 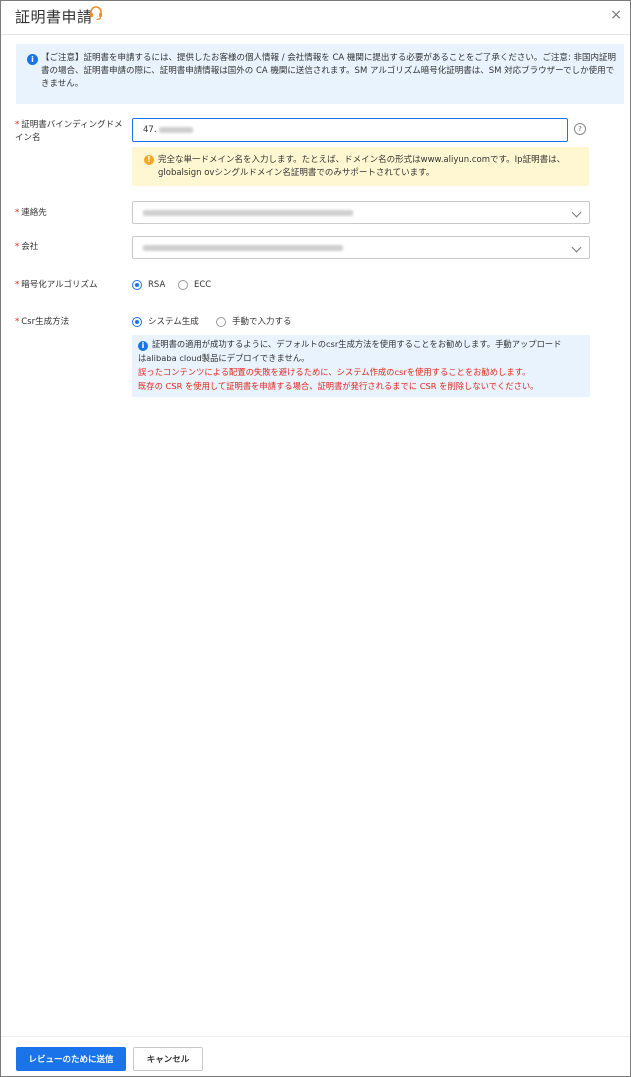 I want to click on footer-divider, so click(x=315, y=1036).